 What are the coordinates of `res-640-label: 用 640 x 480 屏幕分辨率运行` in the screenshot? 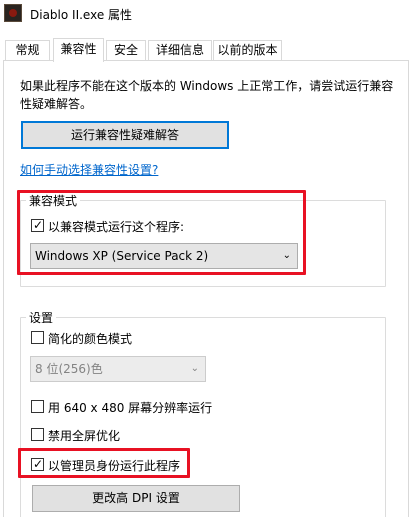 It's located at (130, 408).